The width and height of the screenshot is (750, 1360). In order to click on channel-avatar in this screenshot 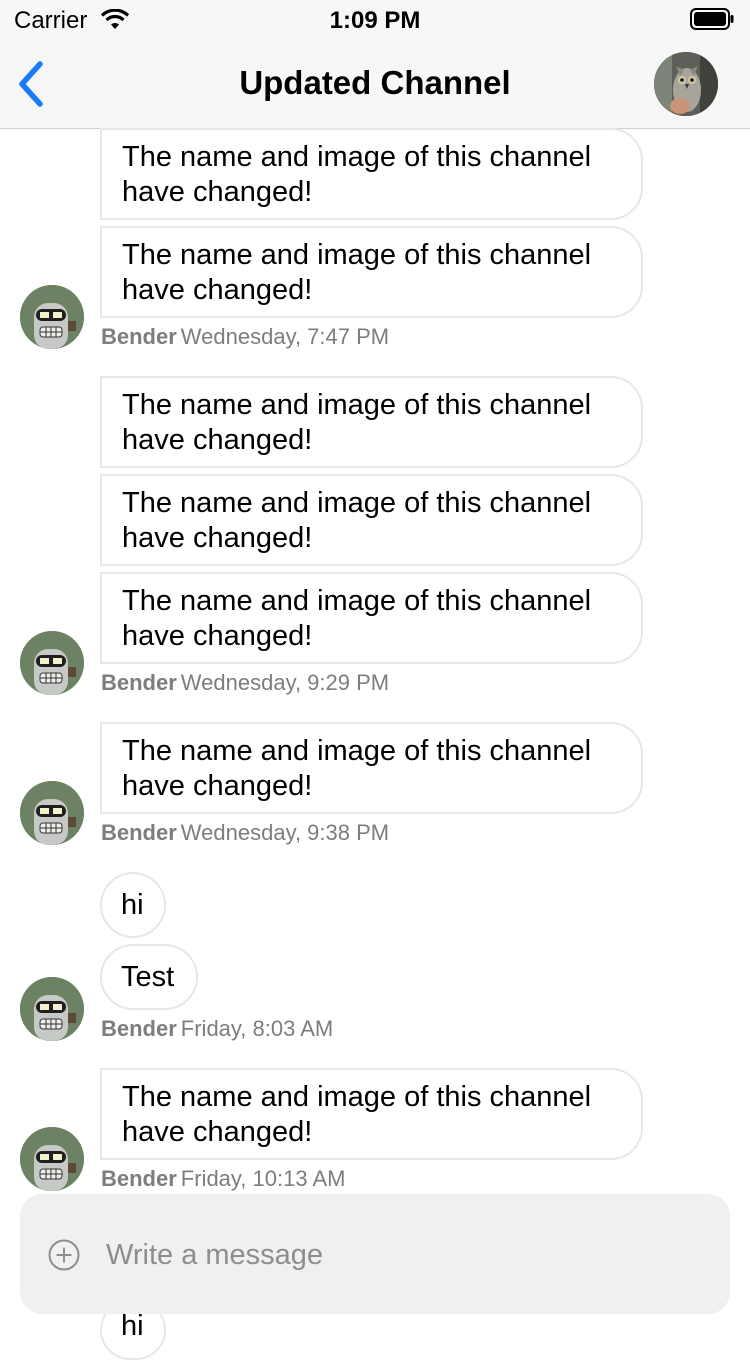, I will do `click(686, 84)`.